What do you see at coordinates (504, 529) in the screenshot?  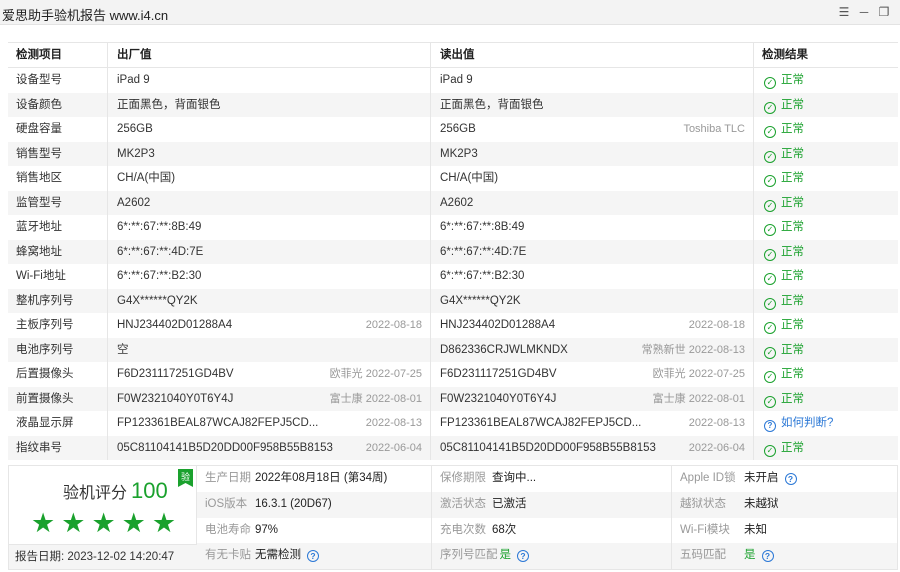 I see `info-value: 68次` at bounding box center [504, 529].